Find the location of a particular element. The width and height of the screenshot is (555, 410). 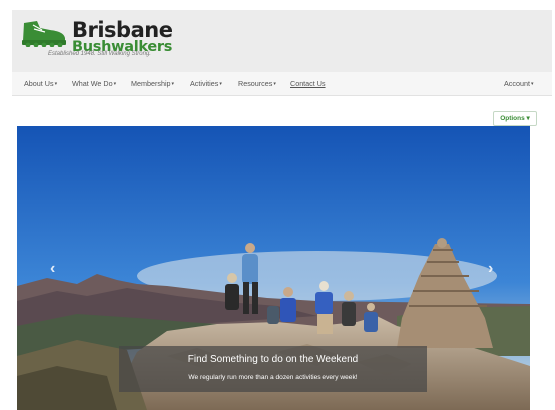

options-button: Options ▾ is located at coordinates (515, 118).